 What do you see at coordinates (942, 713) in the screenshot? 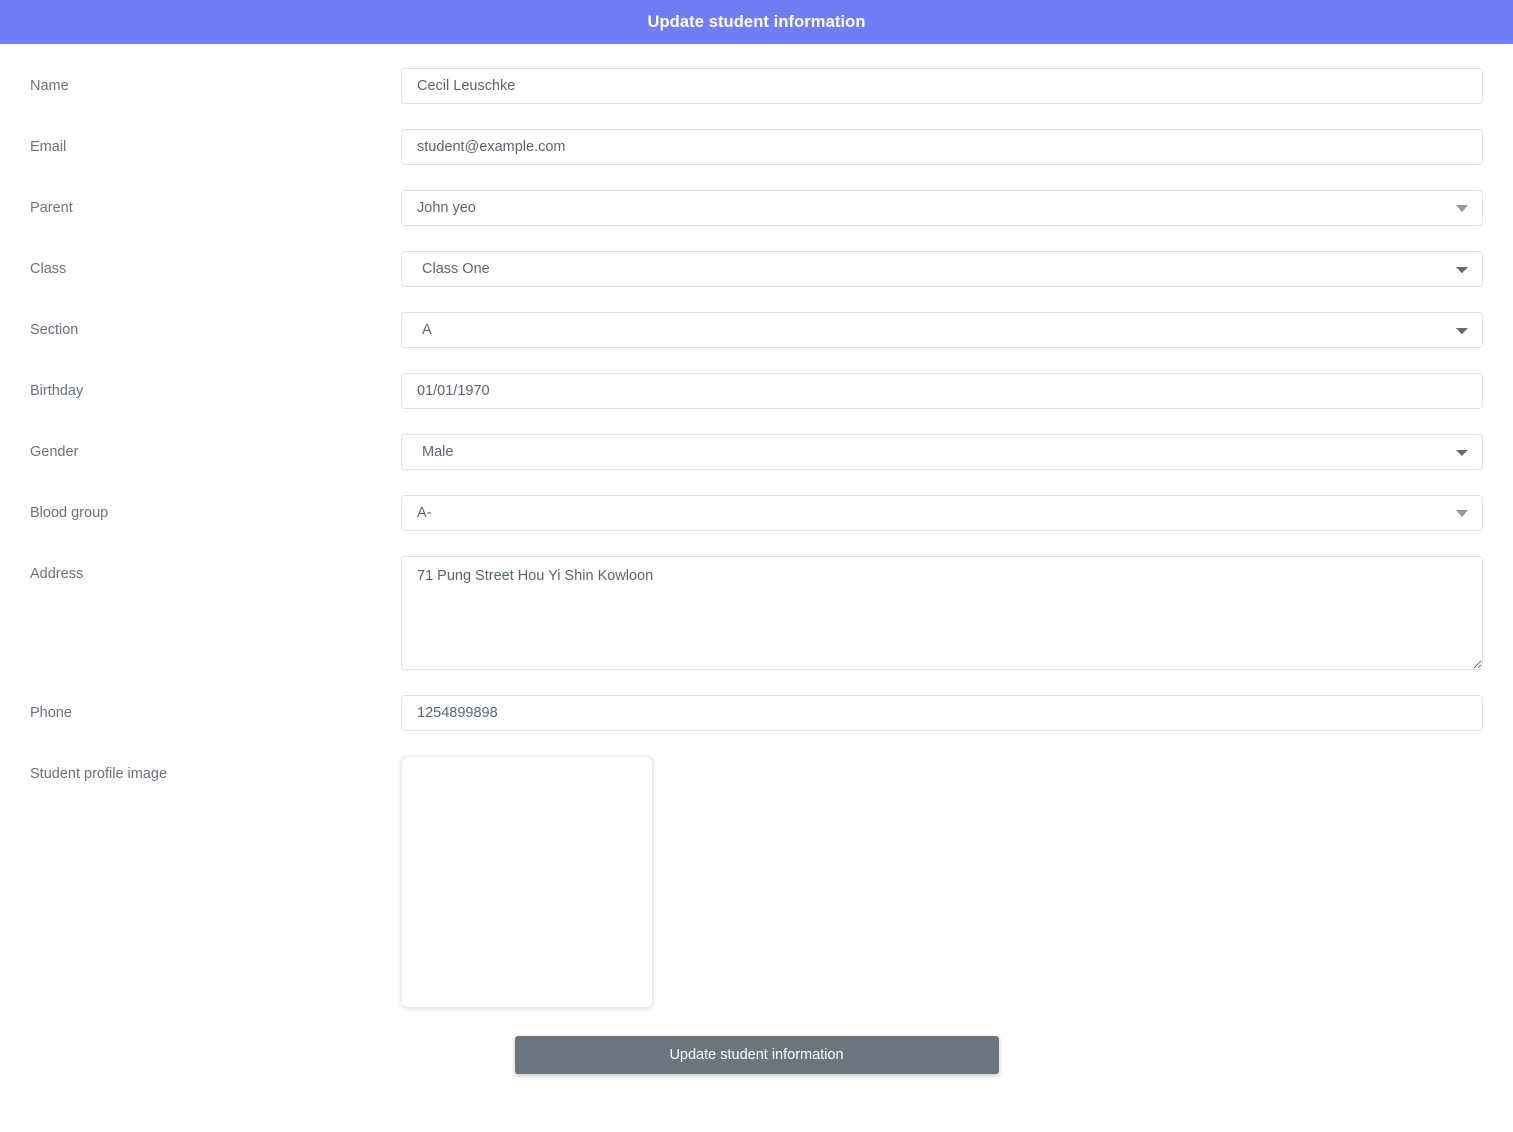
I see `phone-input` at bounding box center [942, 713].